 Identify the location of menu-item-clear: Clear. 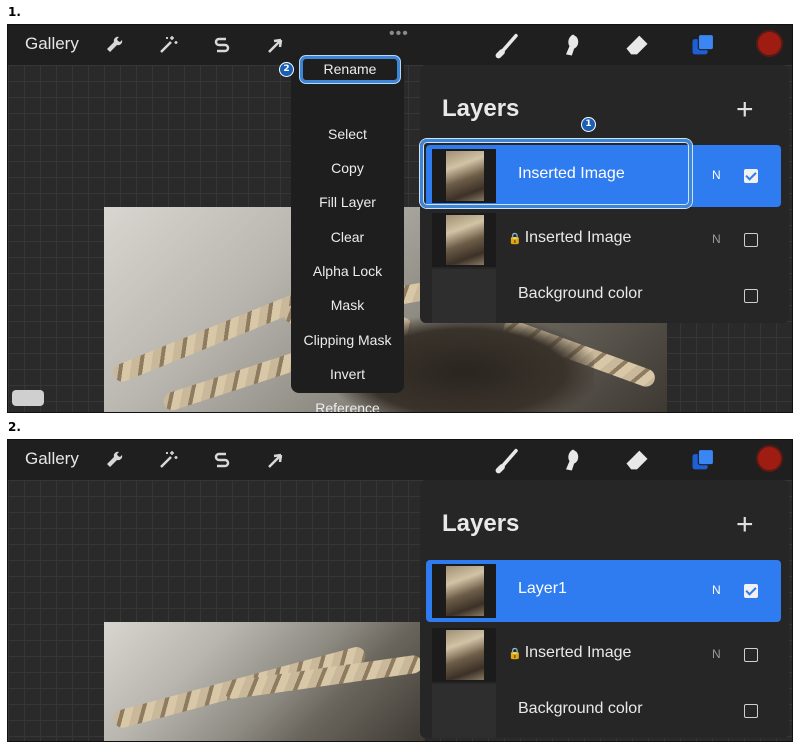
(347, 237).